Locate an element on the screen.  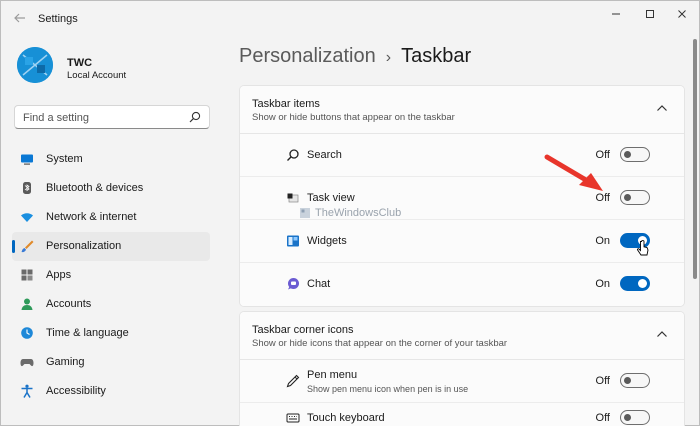
wifi-icon is located at coordinates (27, 217).